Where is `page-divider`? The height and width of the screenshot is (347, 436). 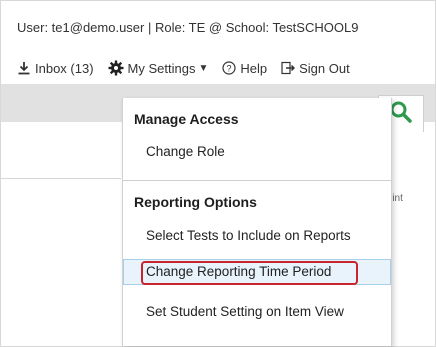 page-divider is located at coordinates (61, 178).